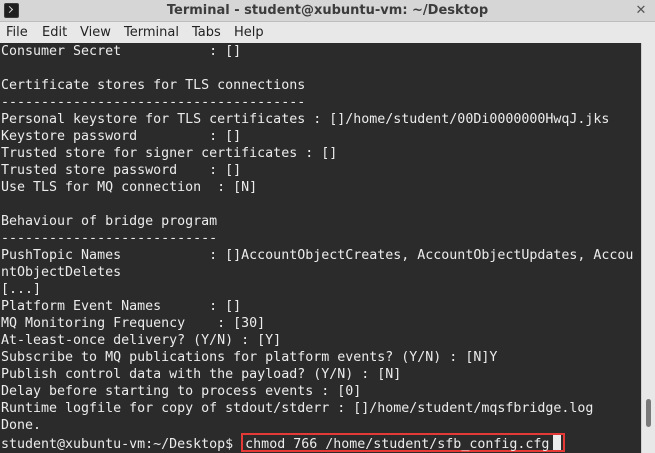 The image size is (655, 453). Describe the element at coordinates (151, 32) in the screenshot. I see `menu-terminal: Terminal` at that location.